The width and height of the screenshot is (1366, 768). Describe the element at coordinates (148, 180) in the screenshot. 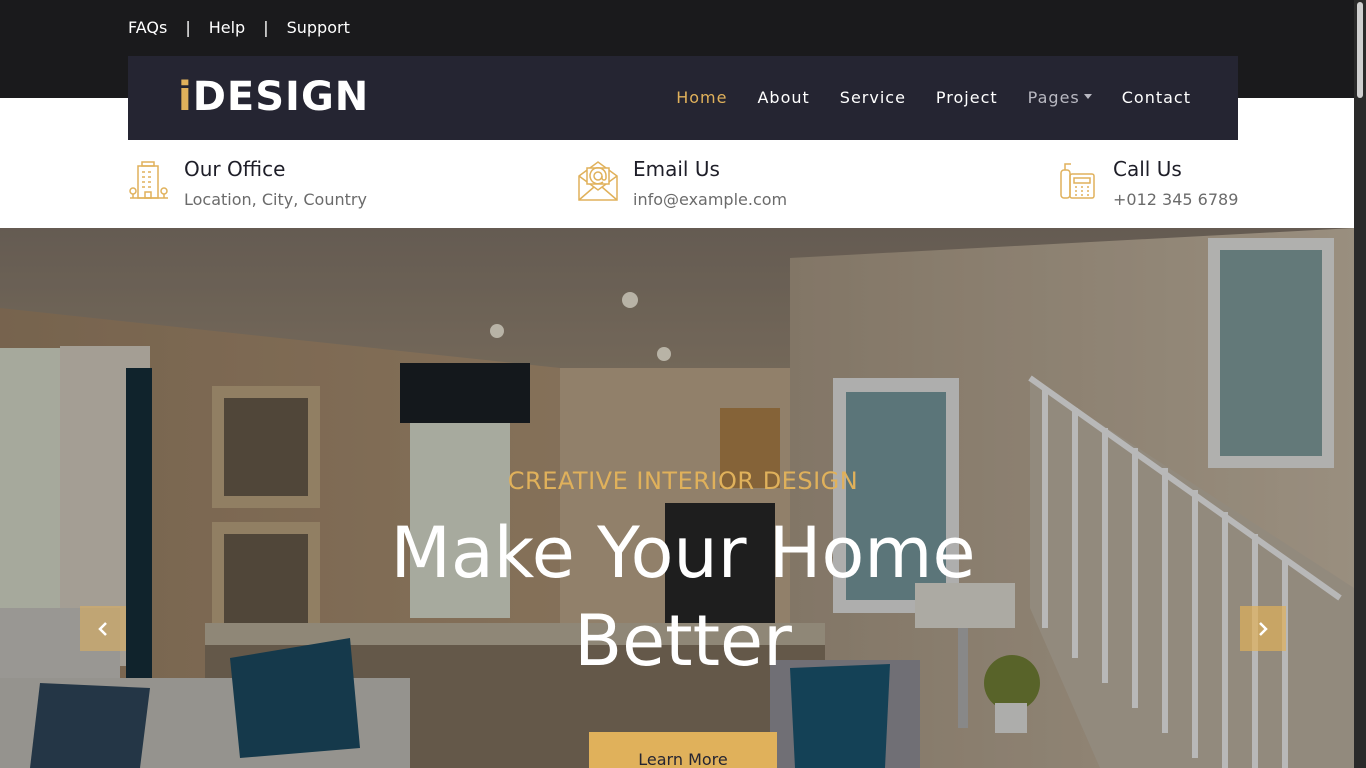

I see `building-icon` at that location.